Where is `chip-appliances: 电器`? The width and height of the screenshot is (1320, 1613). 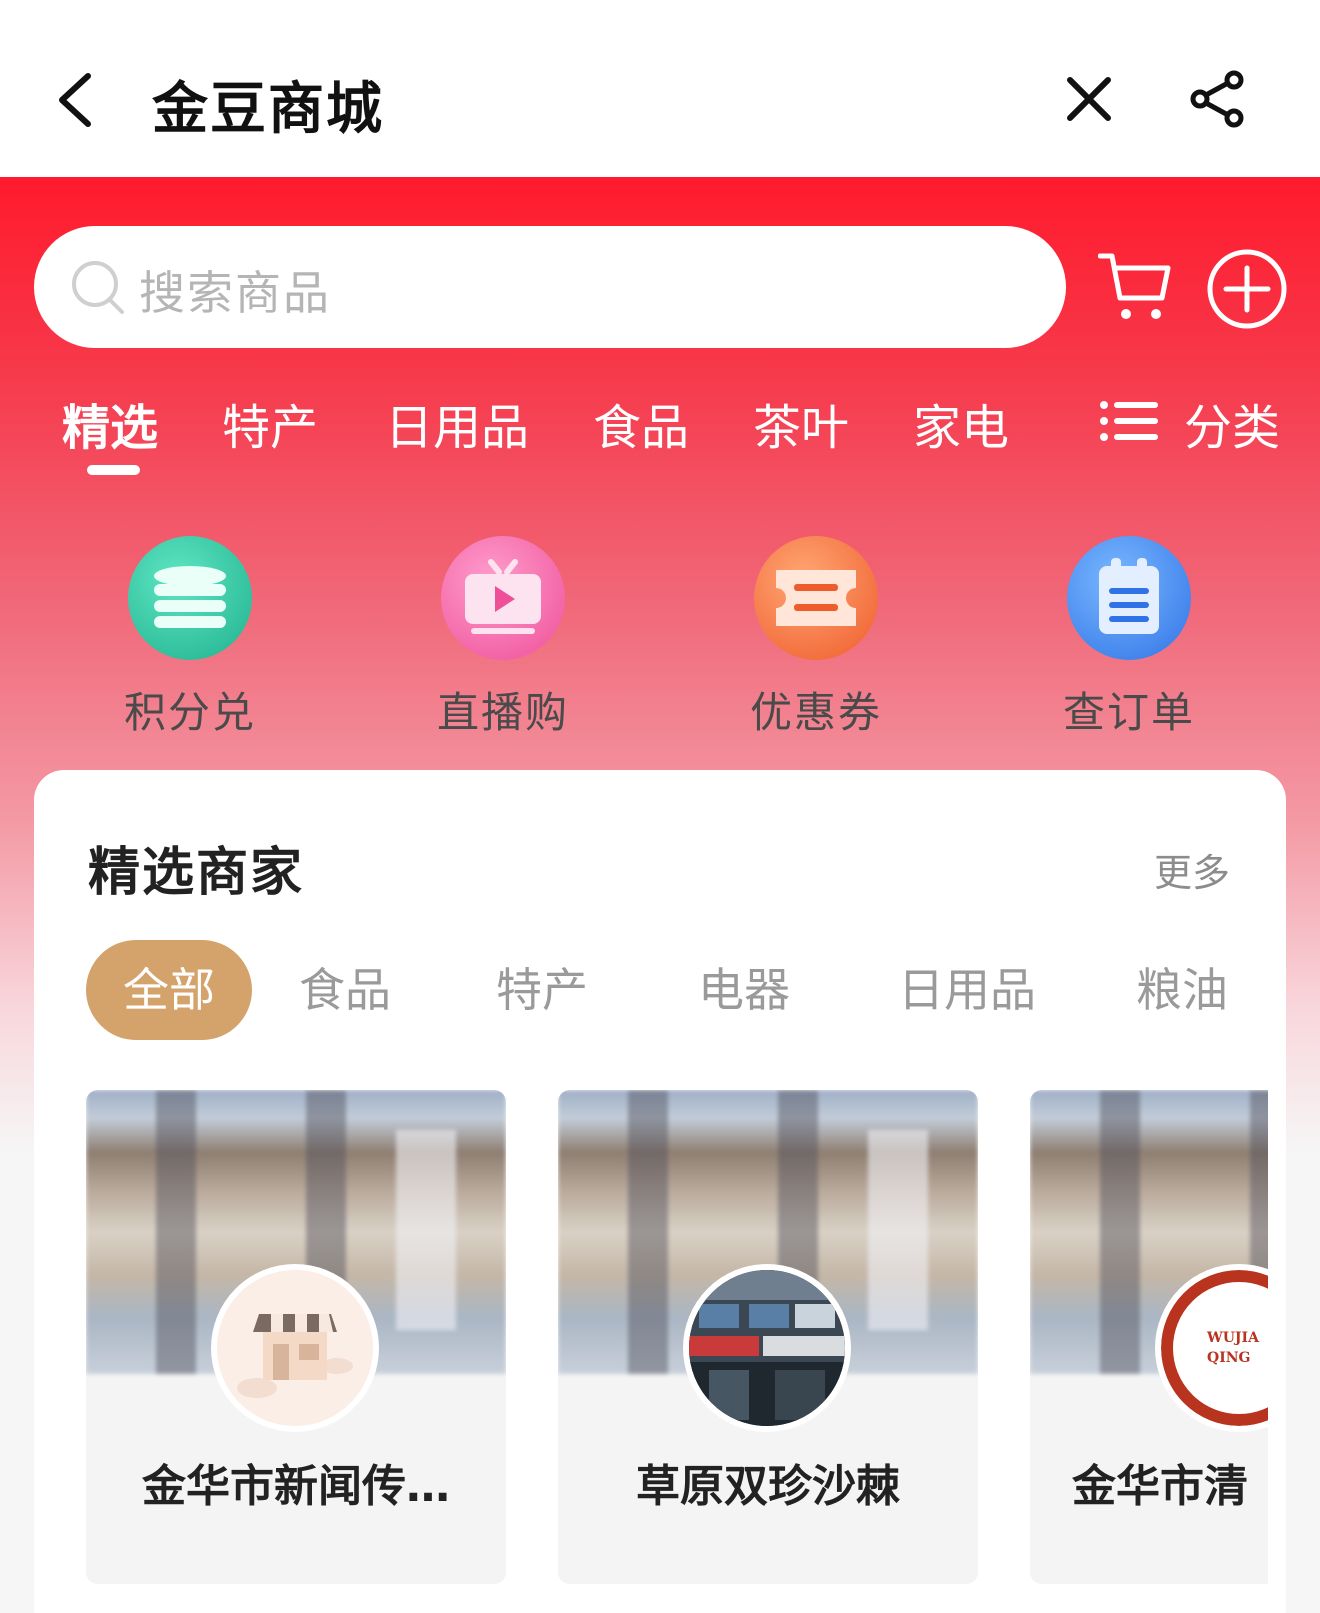 chip-appliances: 电器 is located at coordinates (744, 990).